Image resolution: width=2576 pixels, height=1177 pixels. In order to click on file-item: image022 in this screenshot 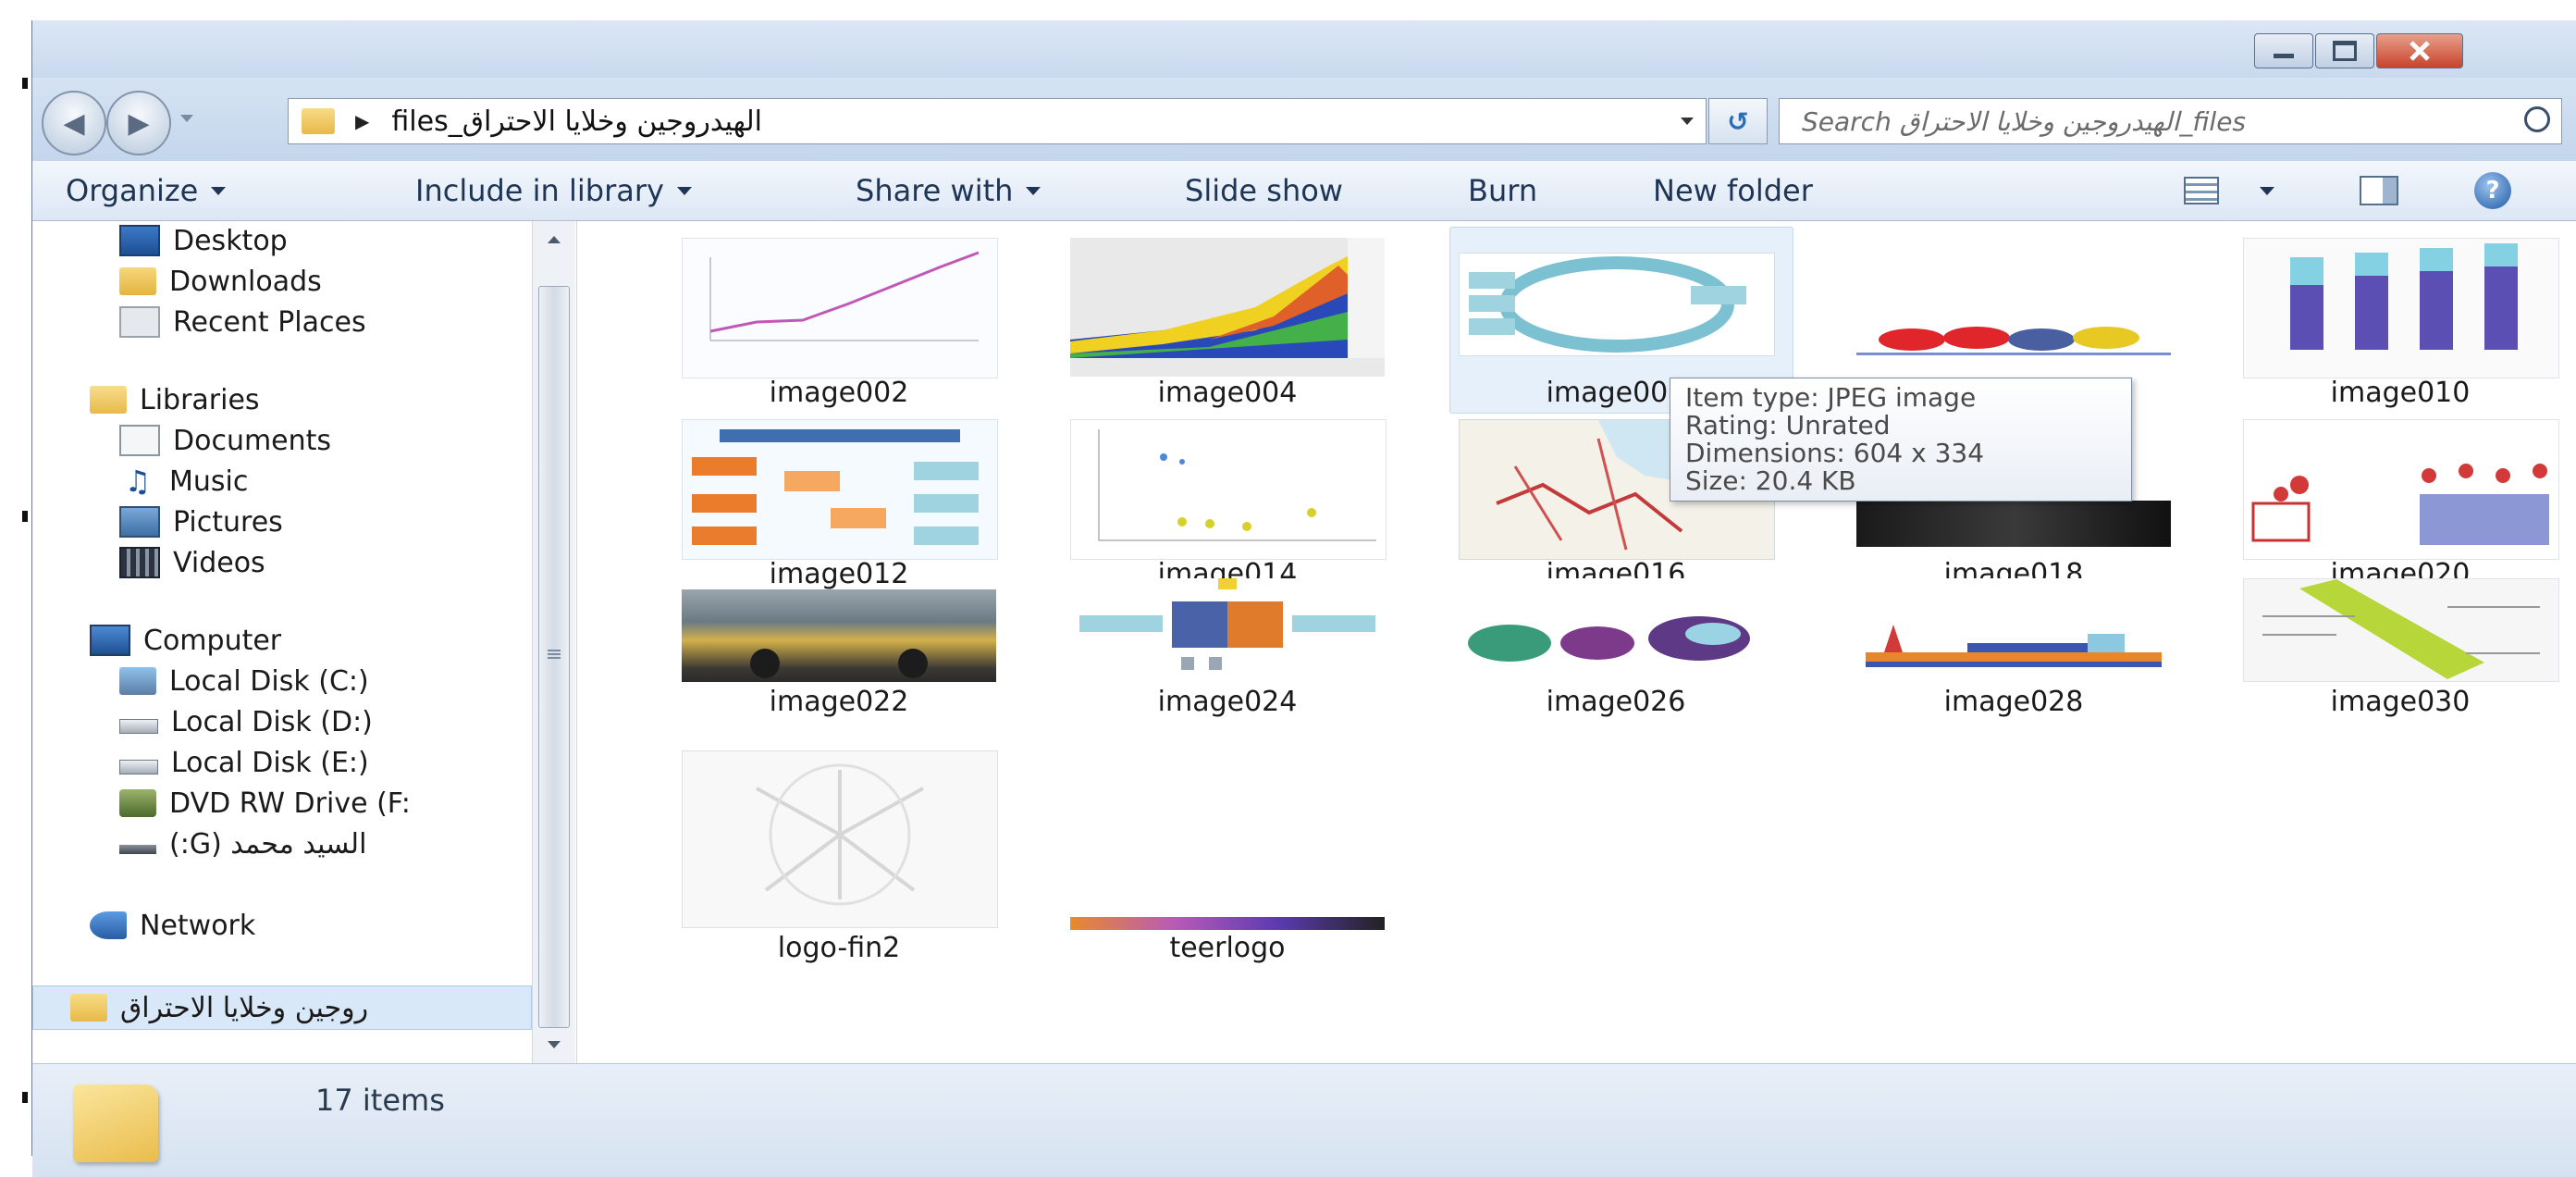, I will do `click(839, 666)`.